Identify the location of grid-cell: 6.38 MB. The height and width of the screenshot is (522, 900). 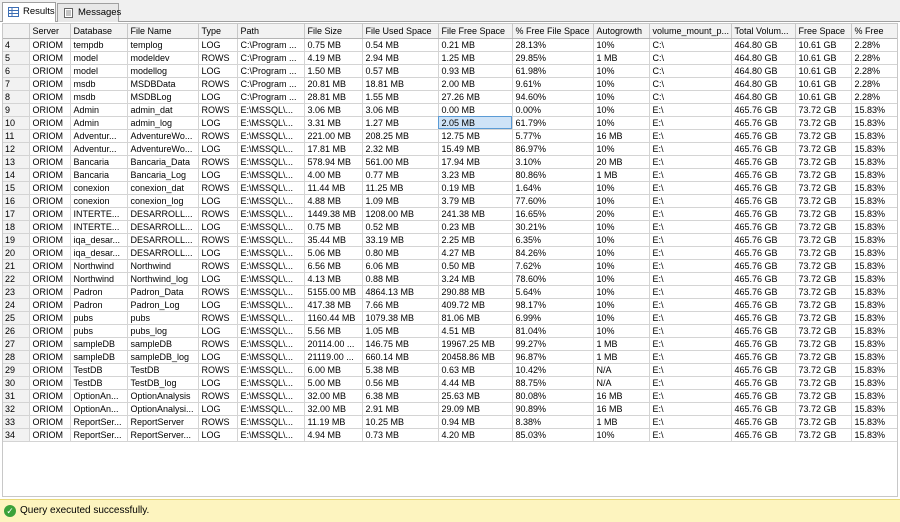
(400, 396).